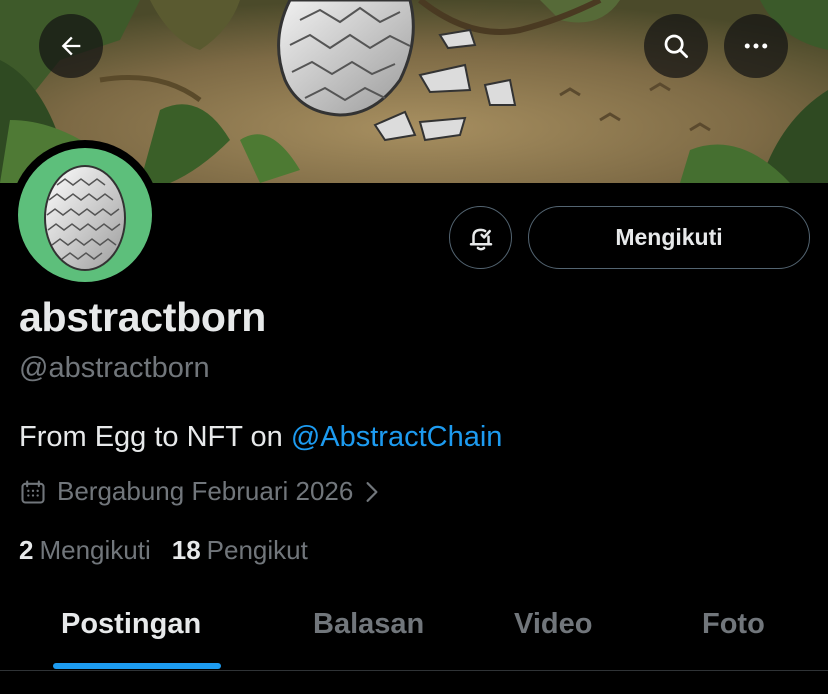  I want to click on calendar-icon, so click(33, 492).